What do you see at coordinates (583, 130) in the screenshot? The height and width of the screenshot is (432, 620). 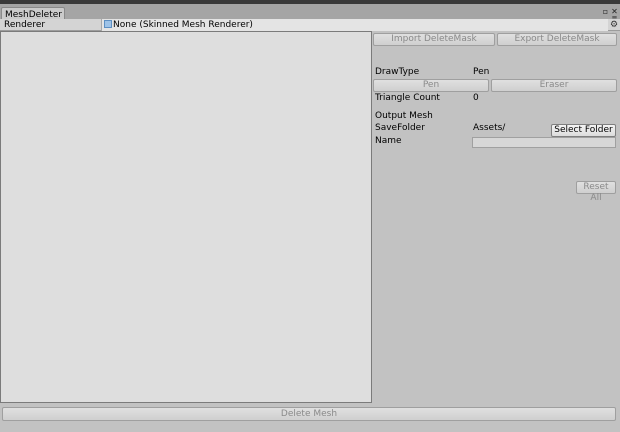 I see `select-folder-button: Select Folder` at bounding box center [583, 130].